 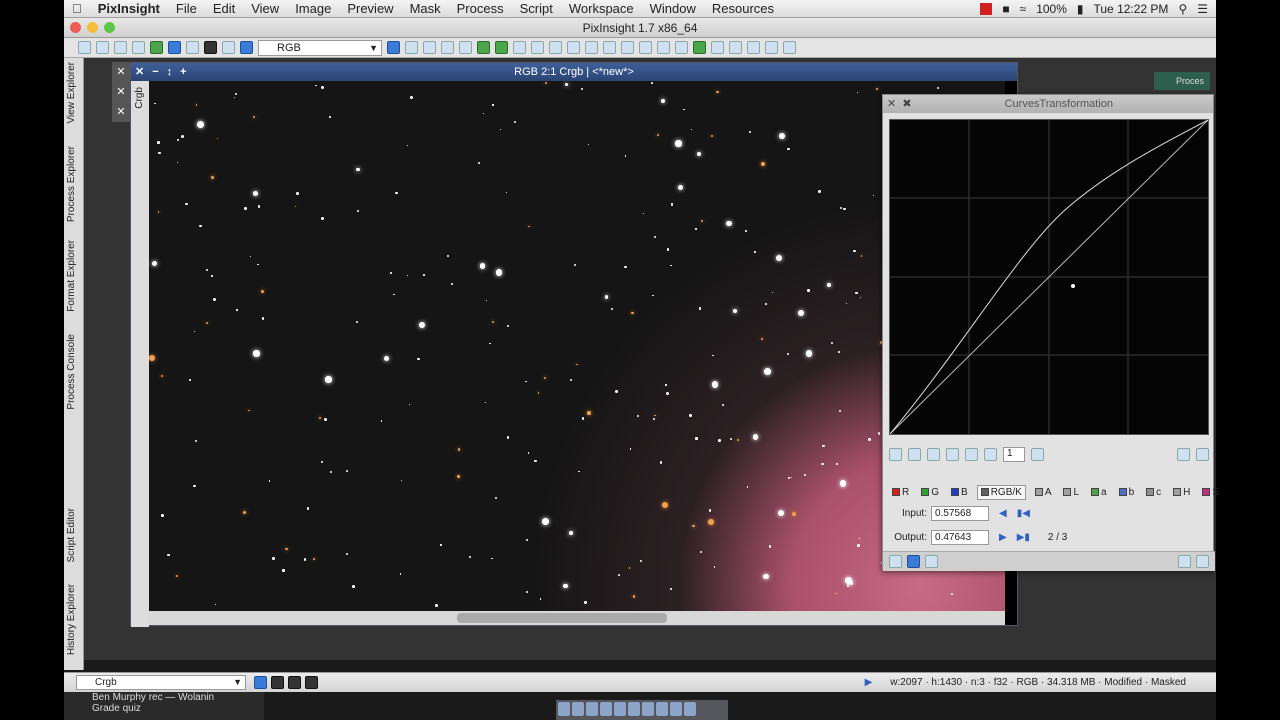 What do you see at coordinates (1153, 492) in the screenshot?
I see `channel-button: c` at bounding box center [1153, 492].